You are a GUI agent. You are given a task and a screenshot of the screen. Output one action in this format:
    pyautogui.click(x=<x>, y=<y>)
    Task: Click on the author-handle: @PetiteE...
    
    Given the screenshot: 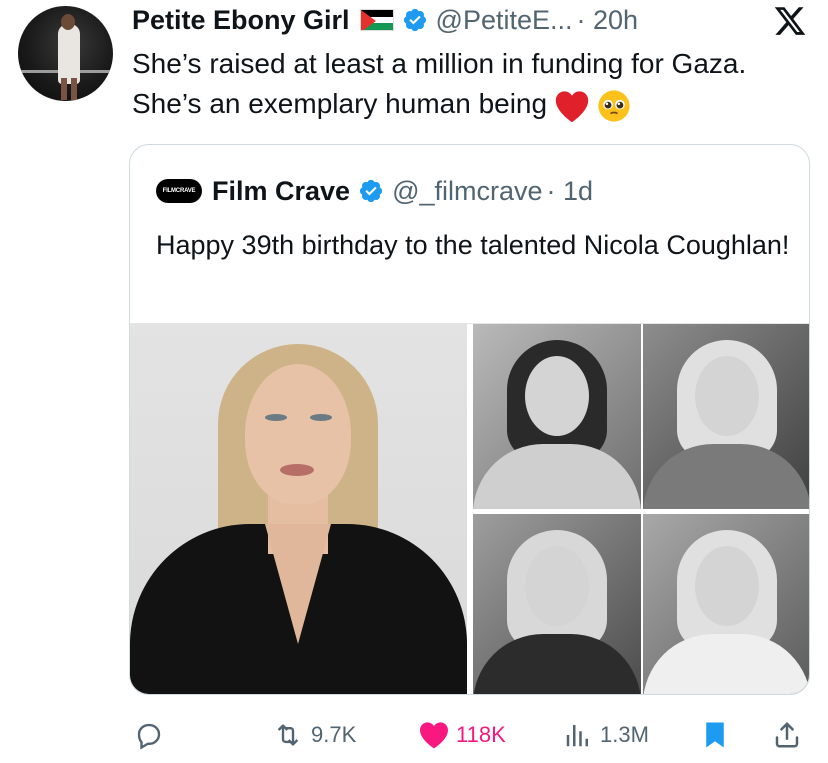 What is the action you would take?
    pyautogui.click(x=504, y=20)
    